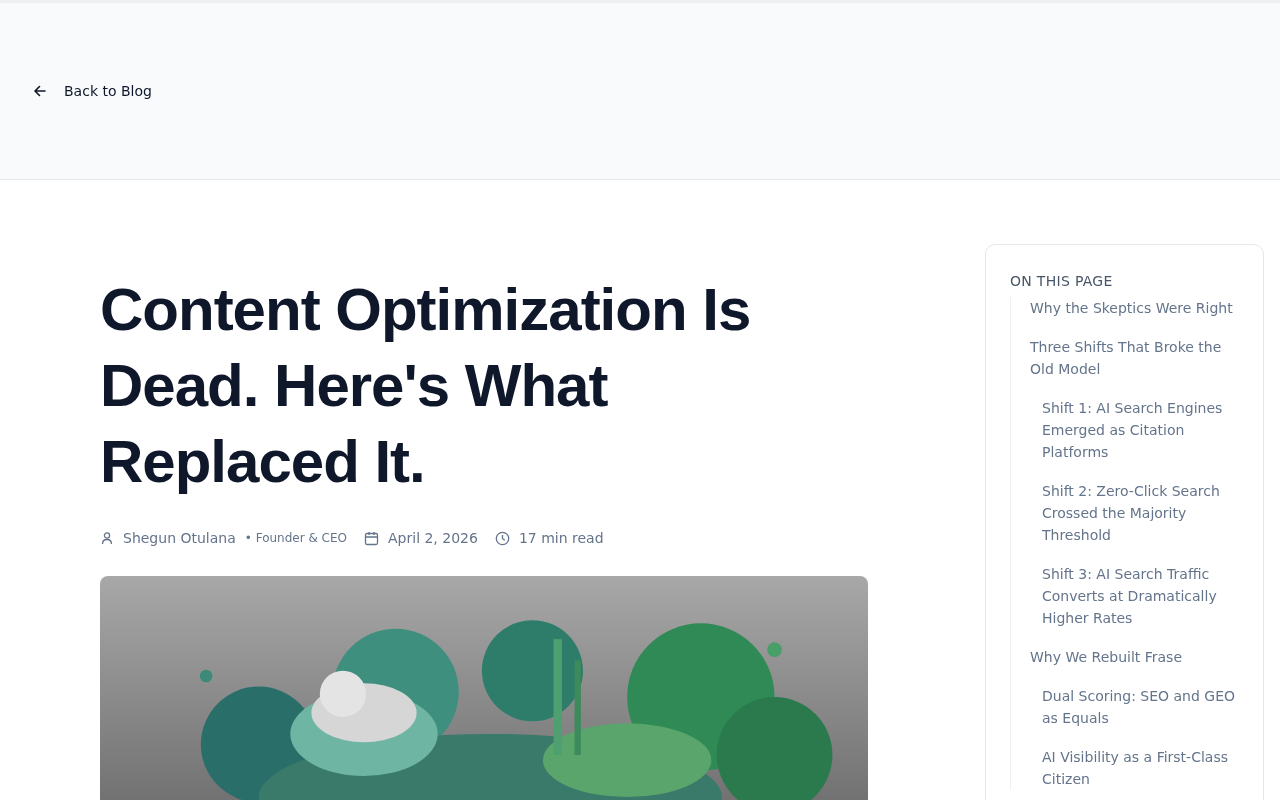  Describe the element at coordinates (1137, 707) in the screenshot. I see `toc-link: Dual Scoring: SEO and GEO as Equals` at that location.